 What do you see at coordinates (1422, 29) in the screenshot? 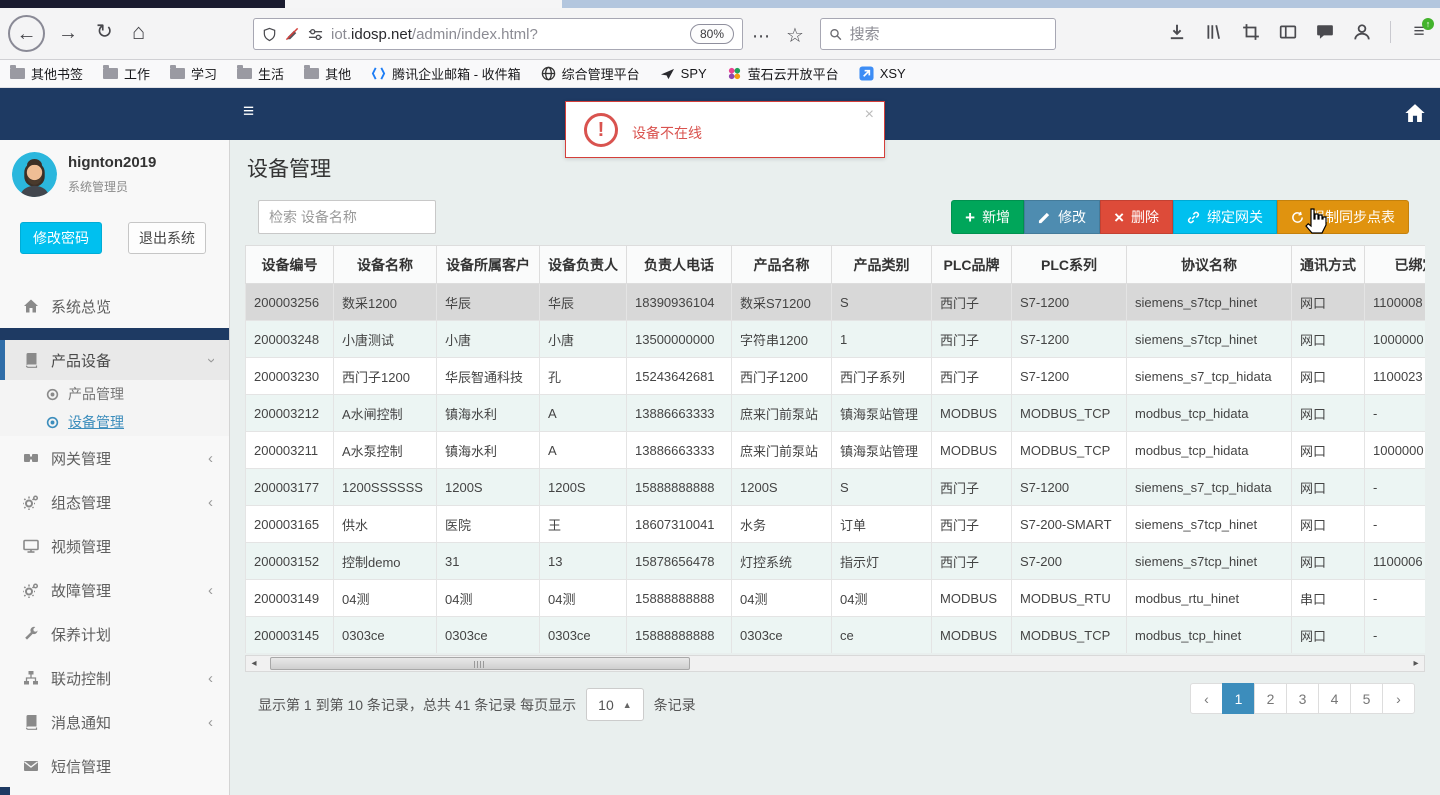
I see `menu-button: ≡ ↑` at bounding box center [1422, 29].